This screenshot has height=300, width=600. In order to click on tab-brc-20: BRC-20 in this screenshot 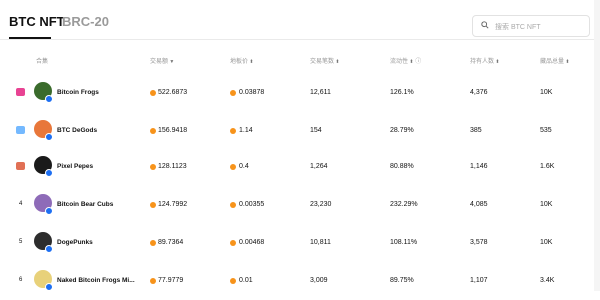, I will do `click(85, 21)`.